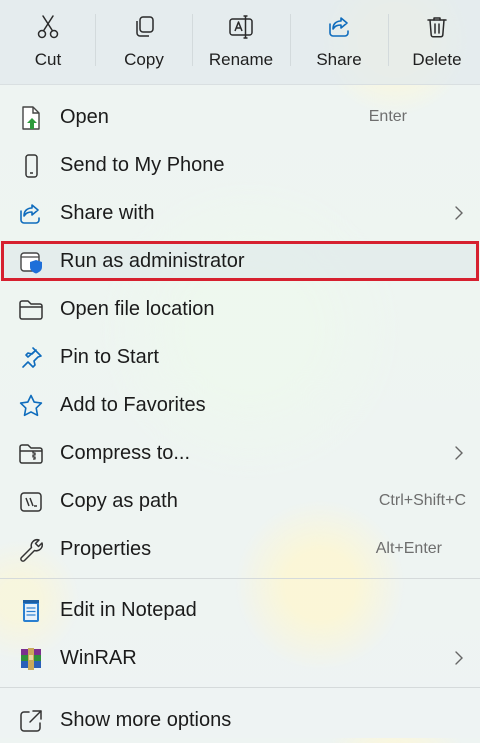  I want to click on menu-item-shortcut: Alt+Enter, so click(408, 548).